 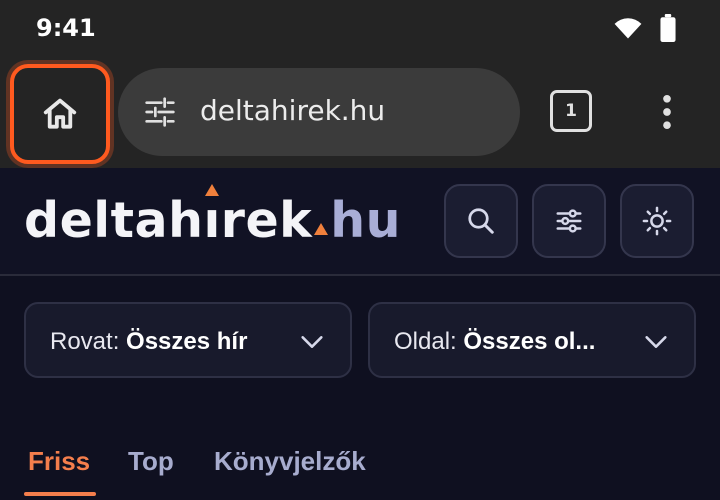 I want to click on active-tab-indicator, so click(x=60, y=494).